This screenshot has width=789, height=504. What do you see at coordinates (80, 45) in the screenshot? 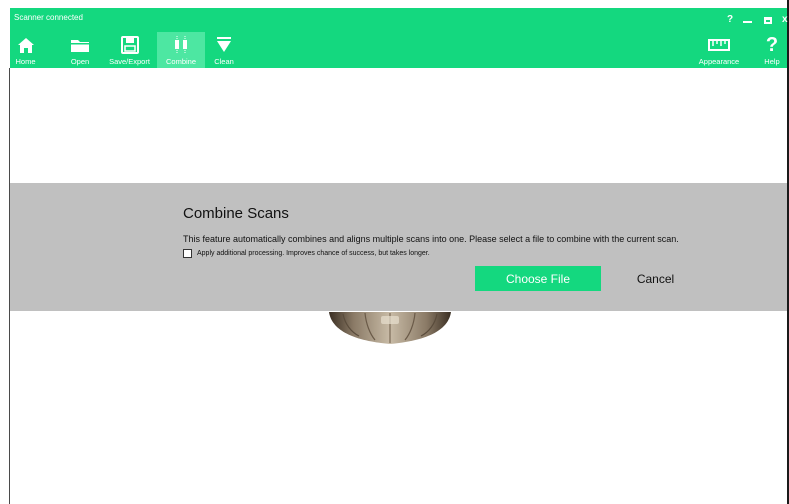
I see `folder-icon` at bounding box center [80, 45].